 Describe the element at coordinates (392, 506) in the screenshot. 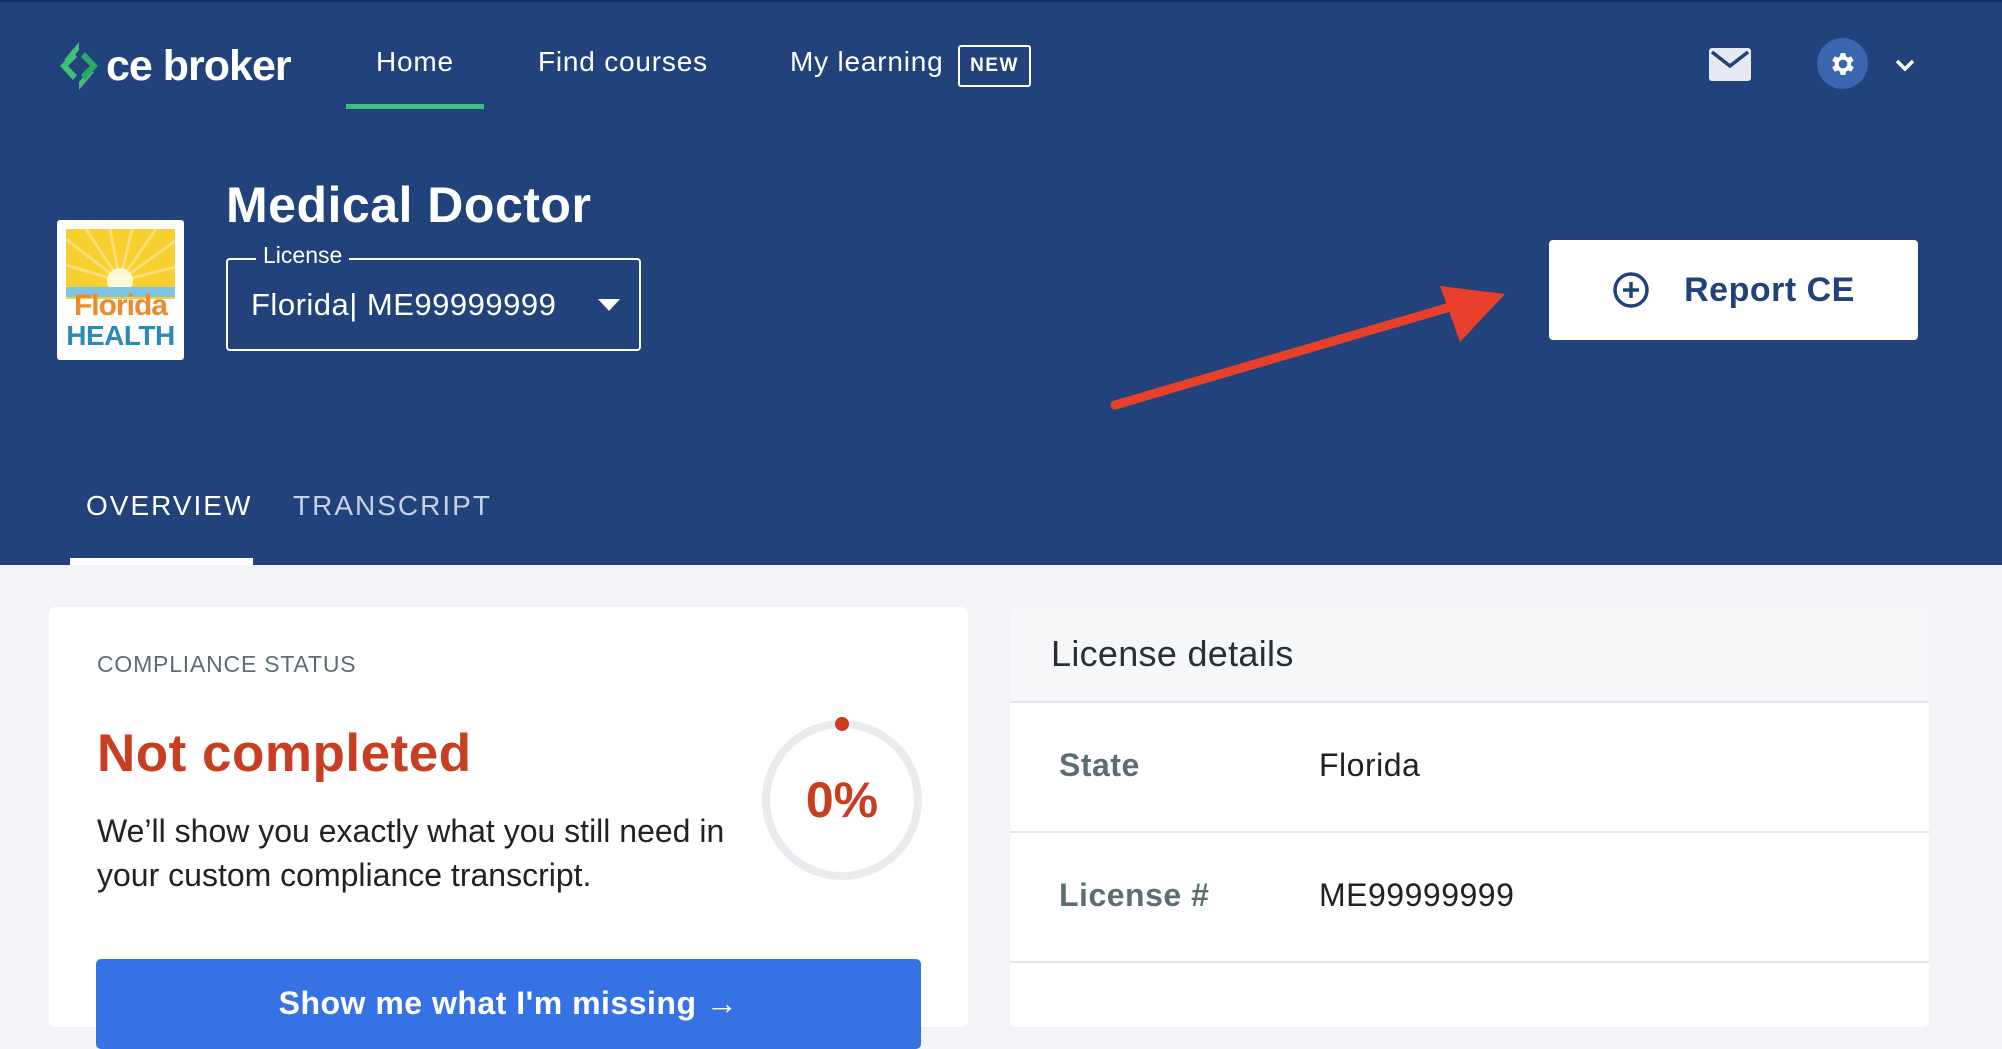

I see `tab-transcript: TRANSCRIPT` at that location.